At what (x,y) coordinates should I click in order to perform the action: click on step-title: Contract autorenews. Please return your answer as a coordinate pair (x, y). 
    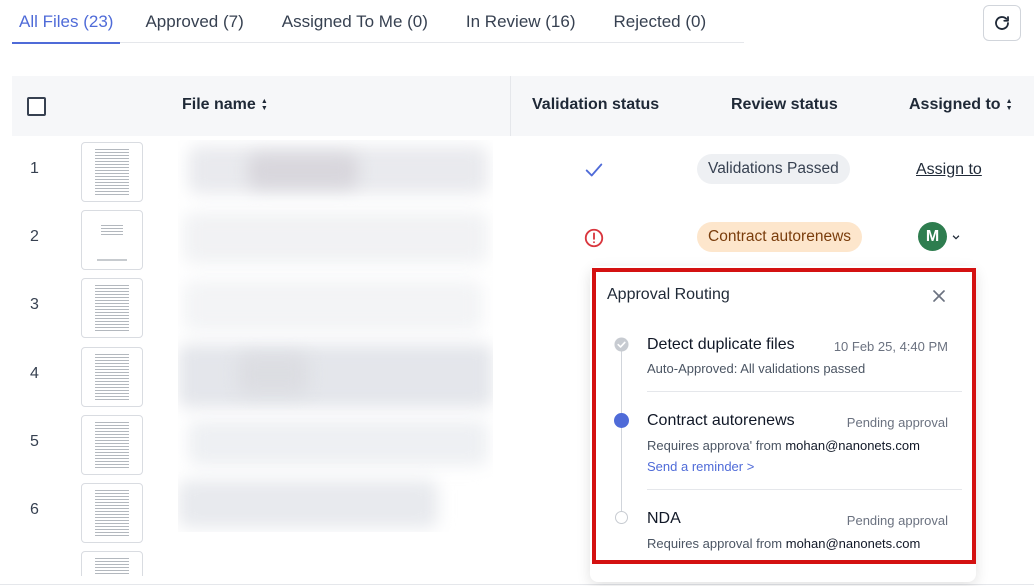
    Looking at the image, I should click on (721, 420).